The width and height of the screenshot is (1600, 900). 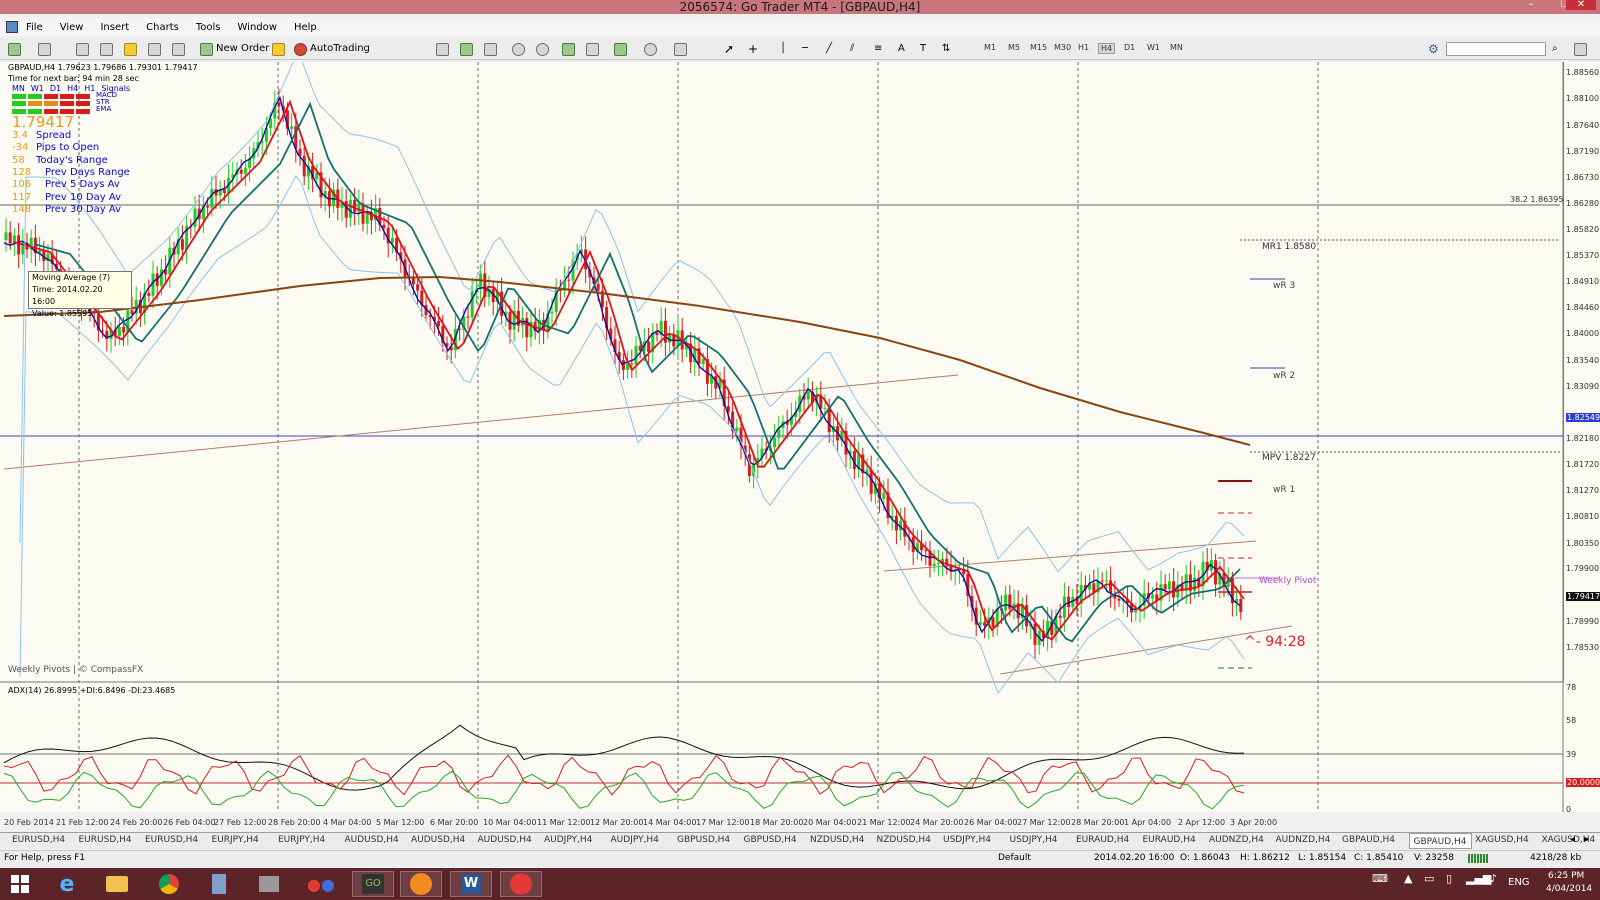 What do you see at coordinates (1433, 49) in the screenshot?
I see `settings-button: ⚙` at bounding box center [1433, 49].